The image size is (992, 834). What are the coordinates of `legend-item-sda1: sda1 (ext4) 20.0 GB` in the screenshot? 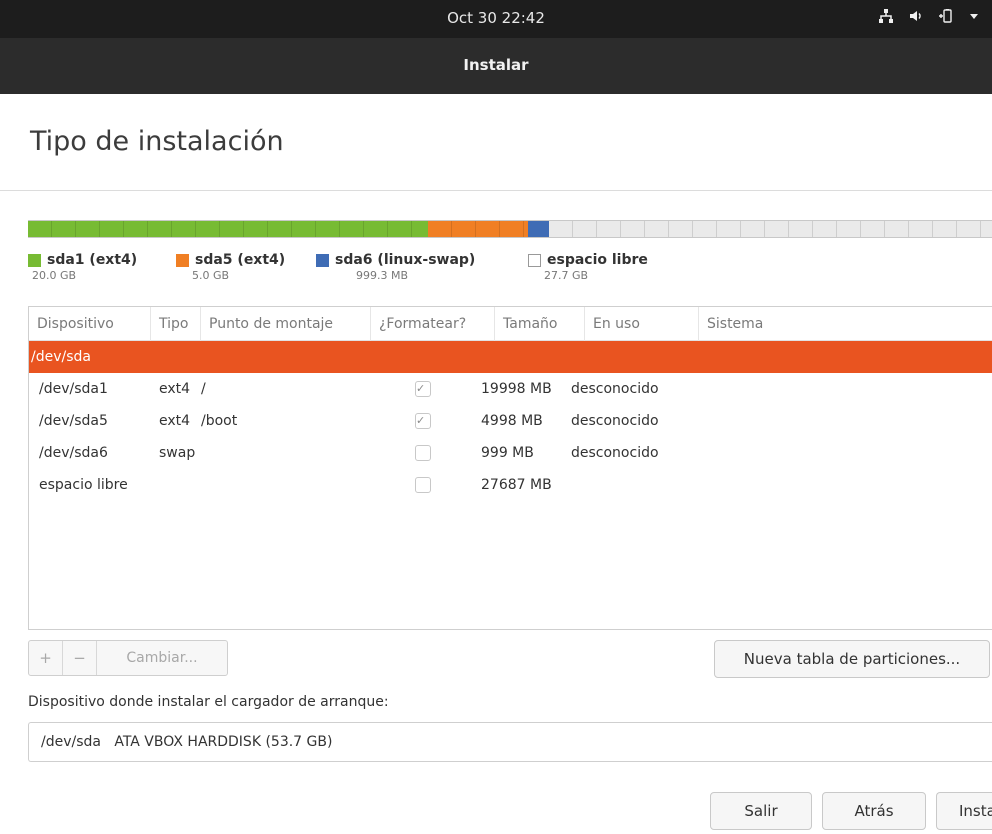 It's located at (94, 267).